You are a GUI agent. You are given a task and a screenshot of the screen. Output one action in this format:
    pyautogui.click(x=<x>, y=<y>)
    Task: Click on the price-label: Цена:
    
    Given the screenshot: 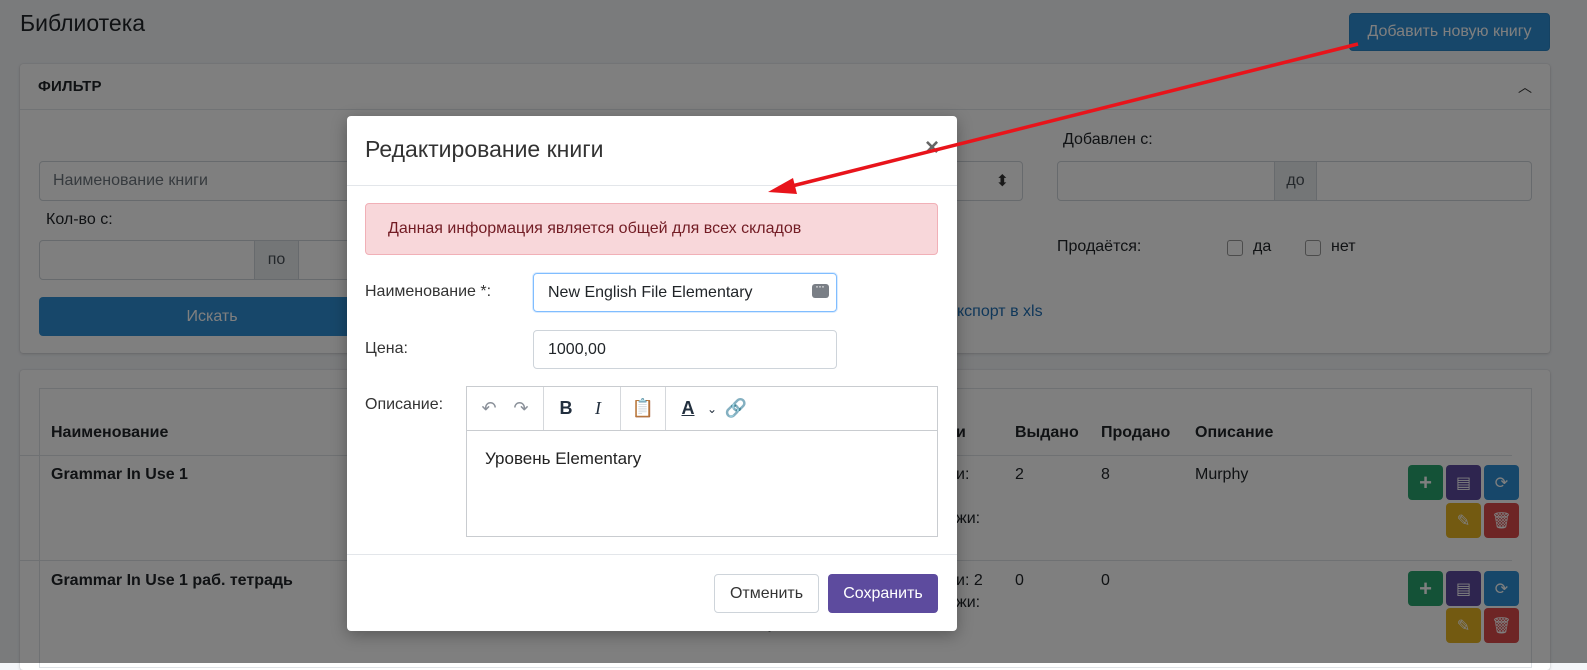 What is the action you would take?
    pyautogui.click(x=386, y=348)
    